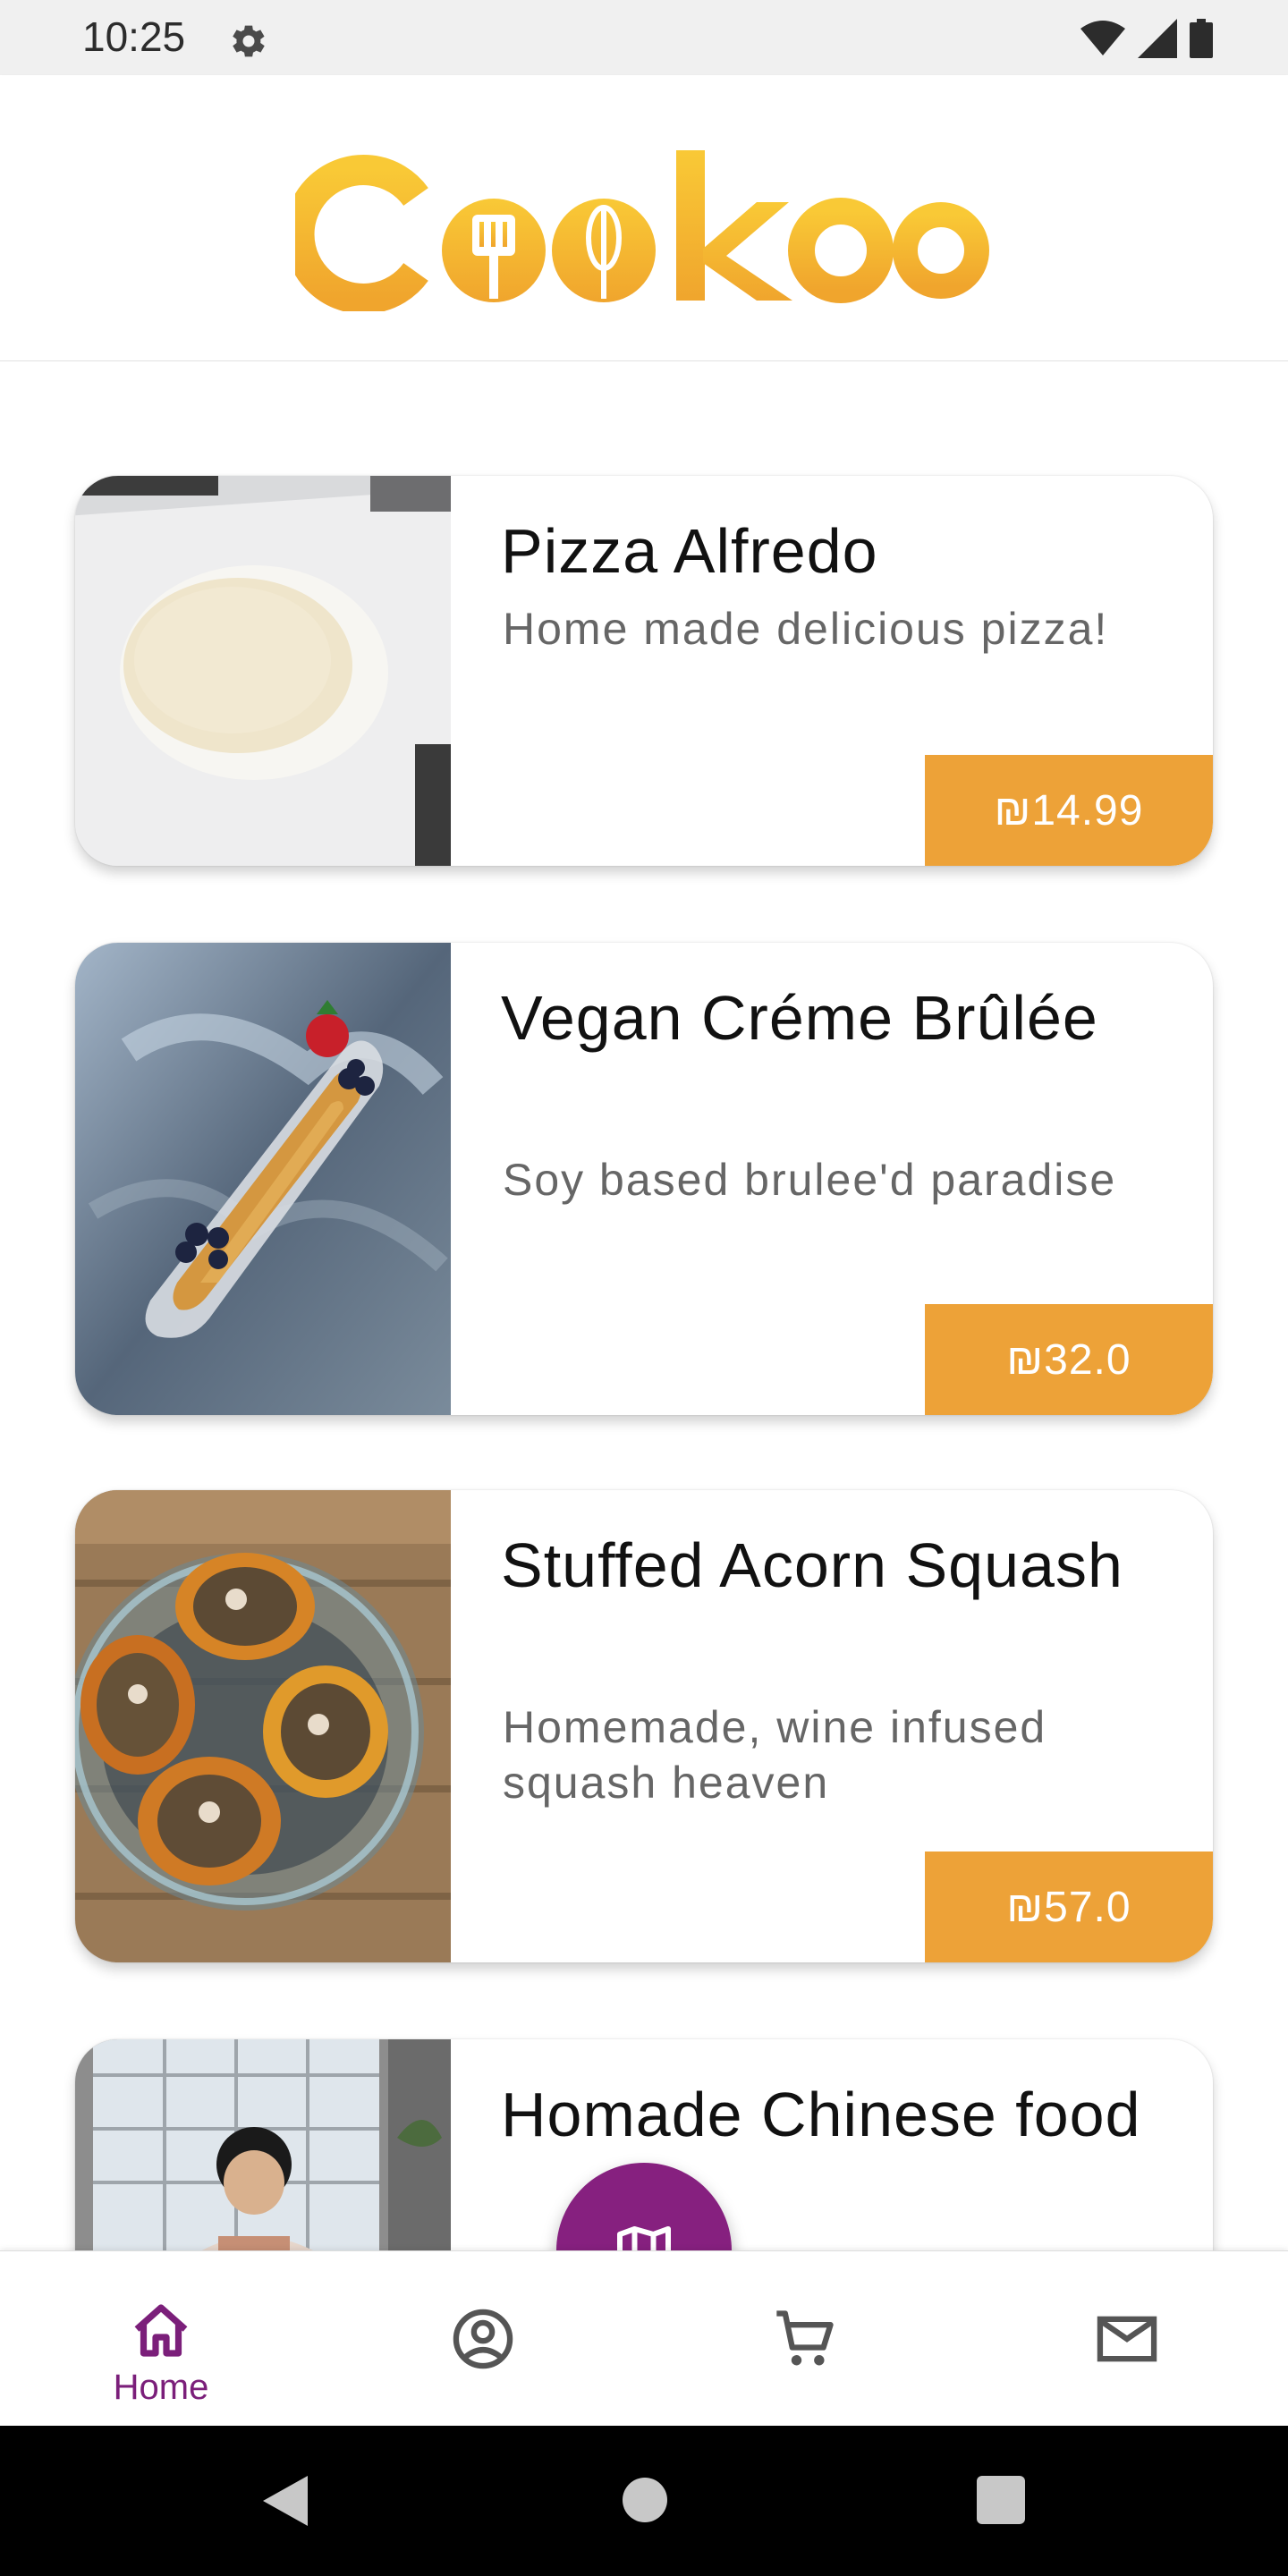 This screenshot has height=2576, width=1288. I want to click on recipe-title: Homade Chinese food, so click(821, 2114).